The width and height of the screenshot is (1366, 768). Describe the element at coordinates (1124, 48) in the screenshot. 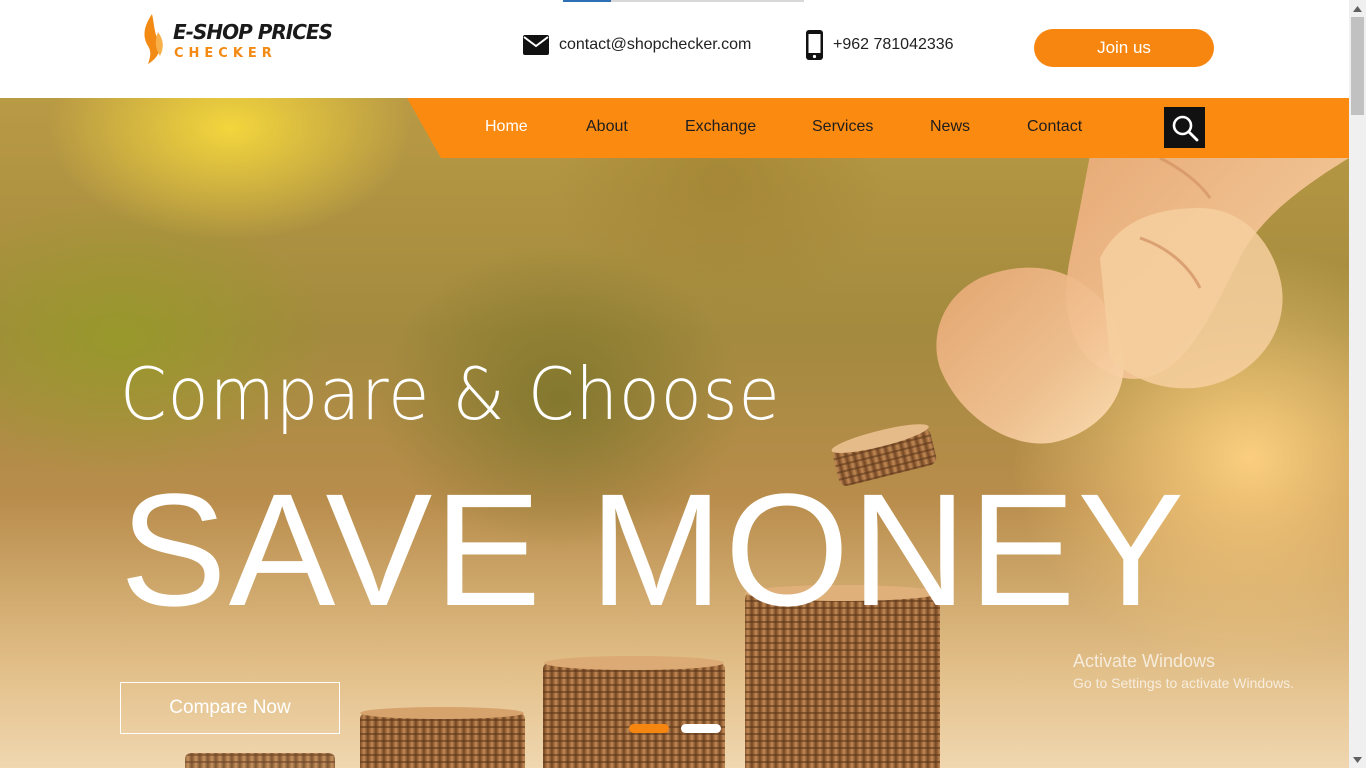

I see `join-us-button: Join us` at that location.